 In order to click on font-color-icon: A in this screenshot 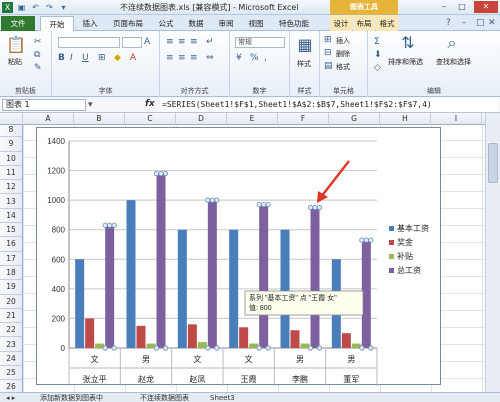, I will do `click(133, 58)`.